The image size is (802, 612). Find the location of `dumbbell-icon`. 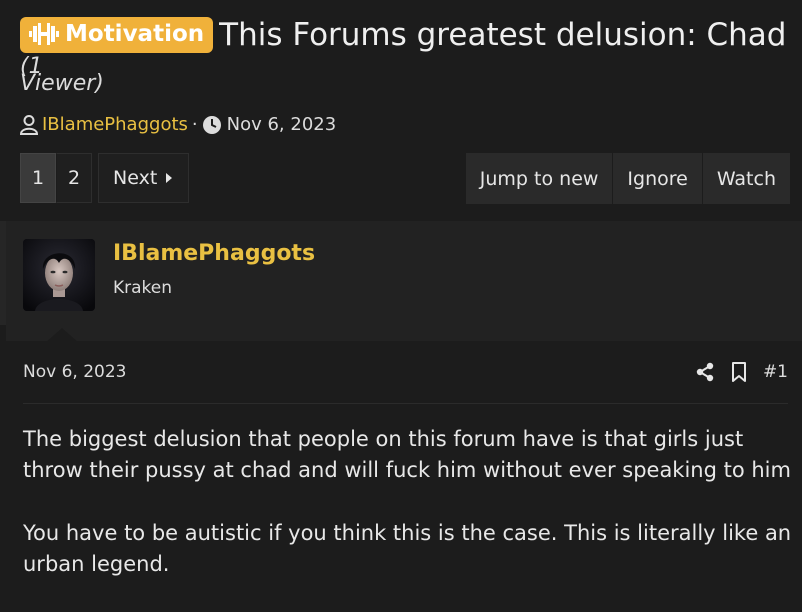

dumbbell-icon is located at coordinates (44, 34).